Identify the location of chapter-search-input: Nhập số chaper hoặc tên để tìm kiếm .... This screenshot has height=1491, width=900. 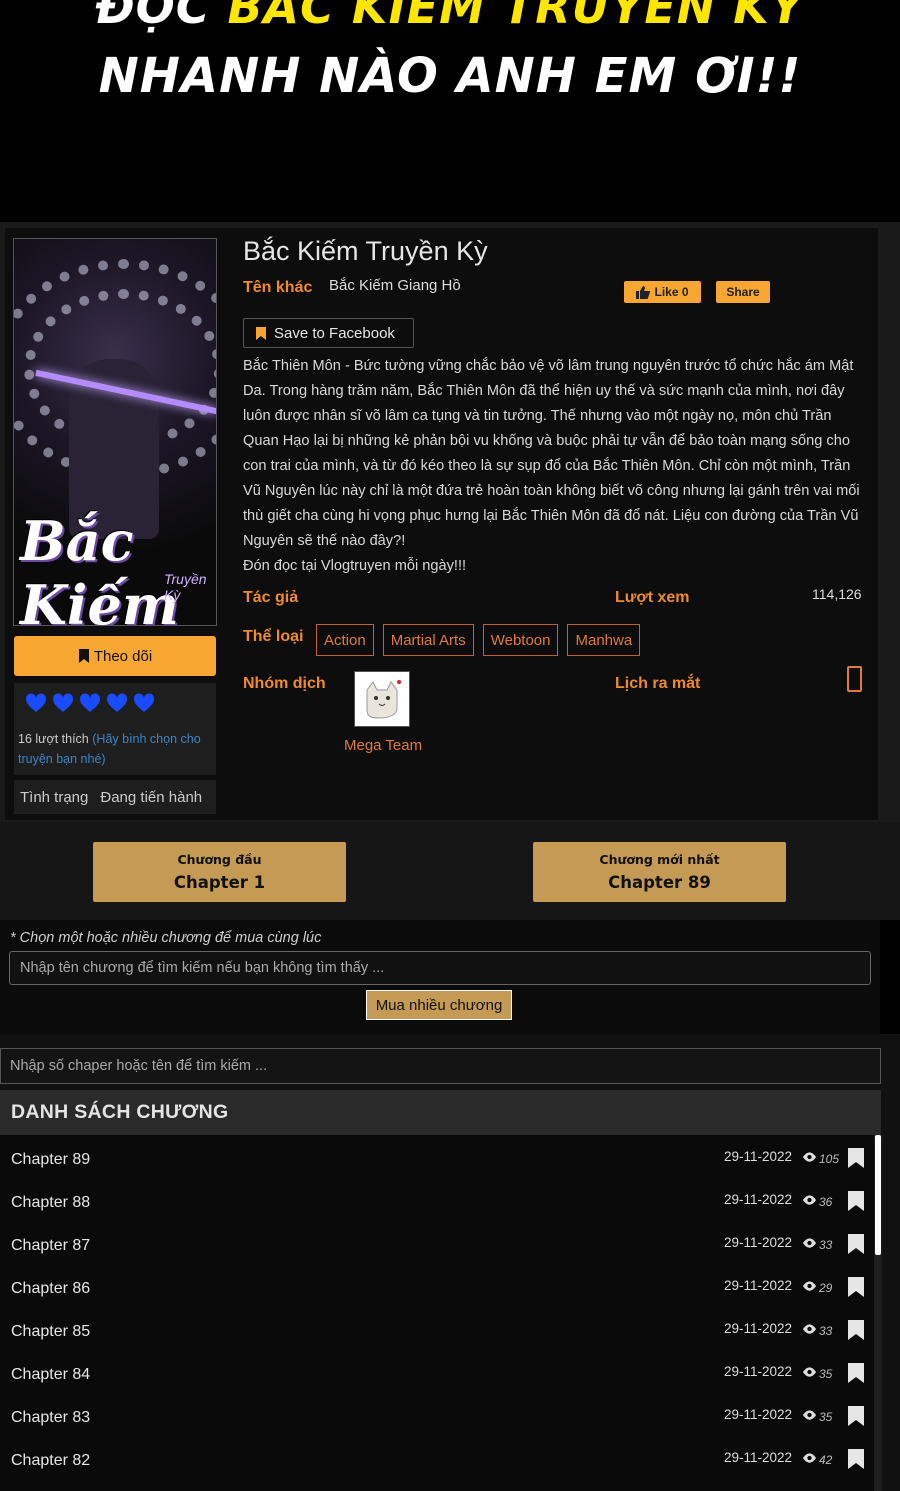
(440, 1066).